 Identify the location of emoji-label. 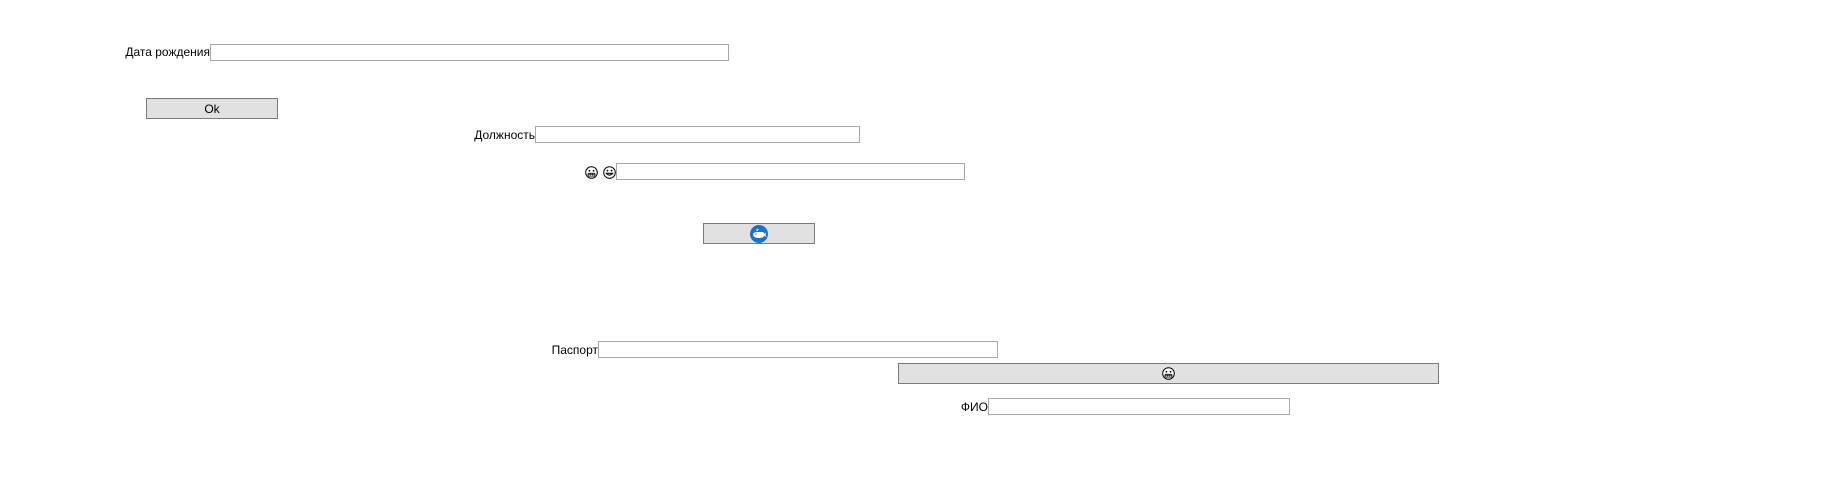
(600, 172).